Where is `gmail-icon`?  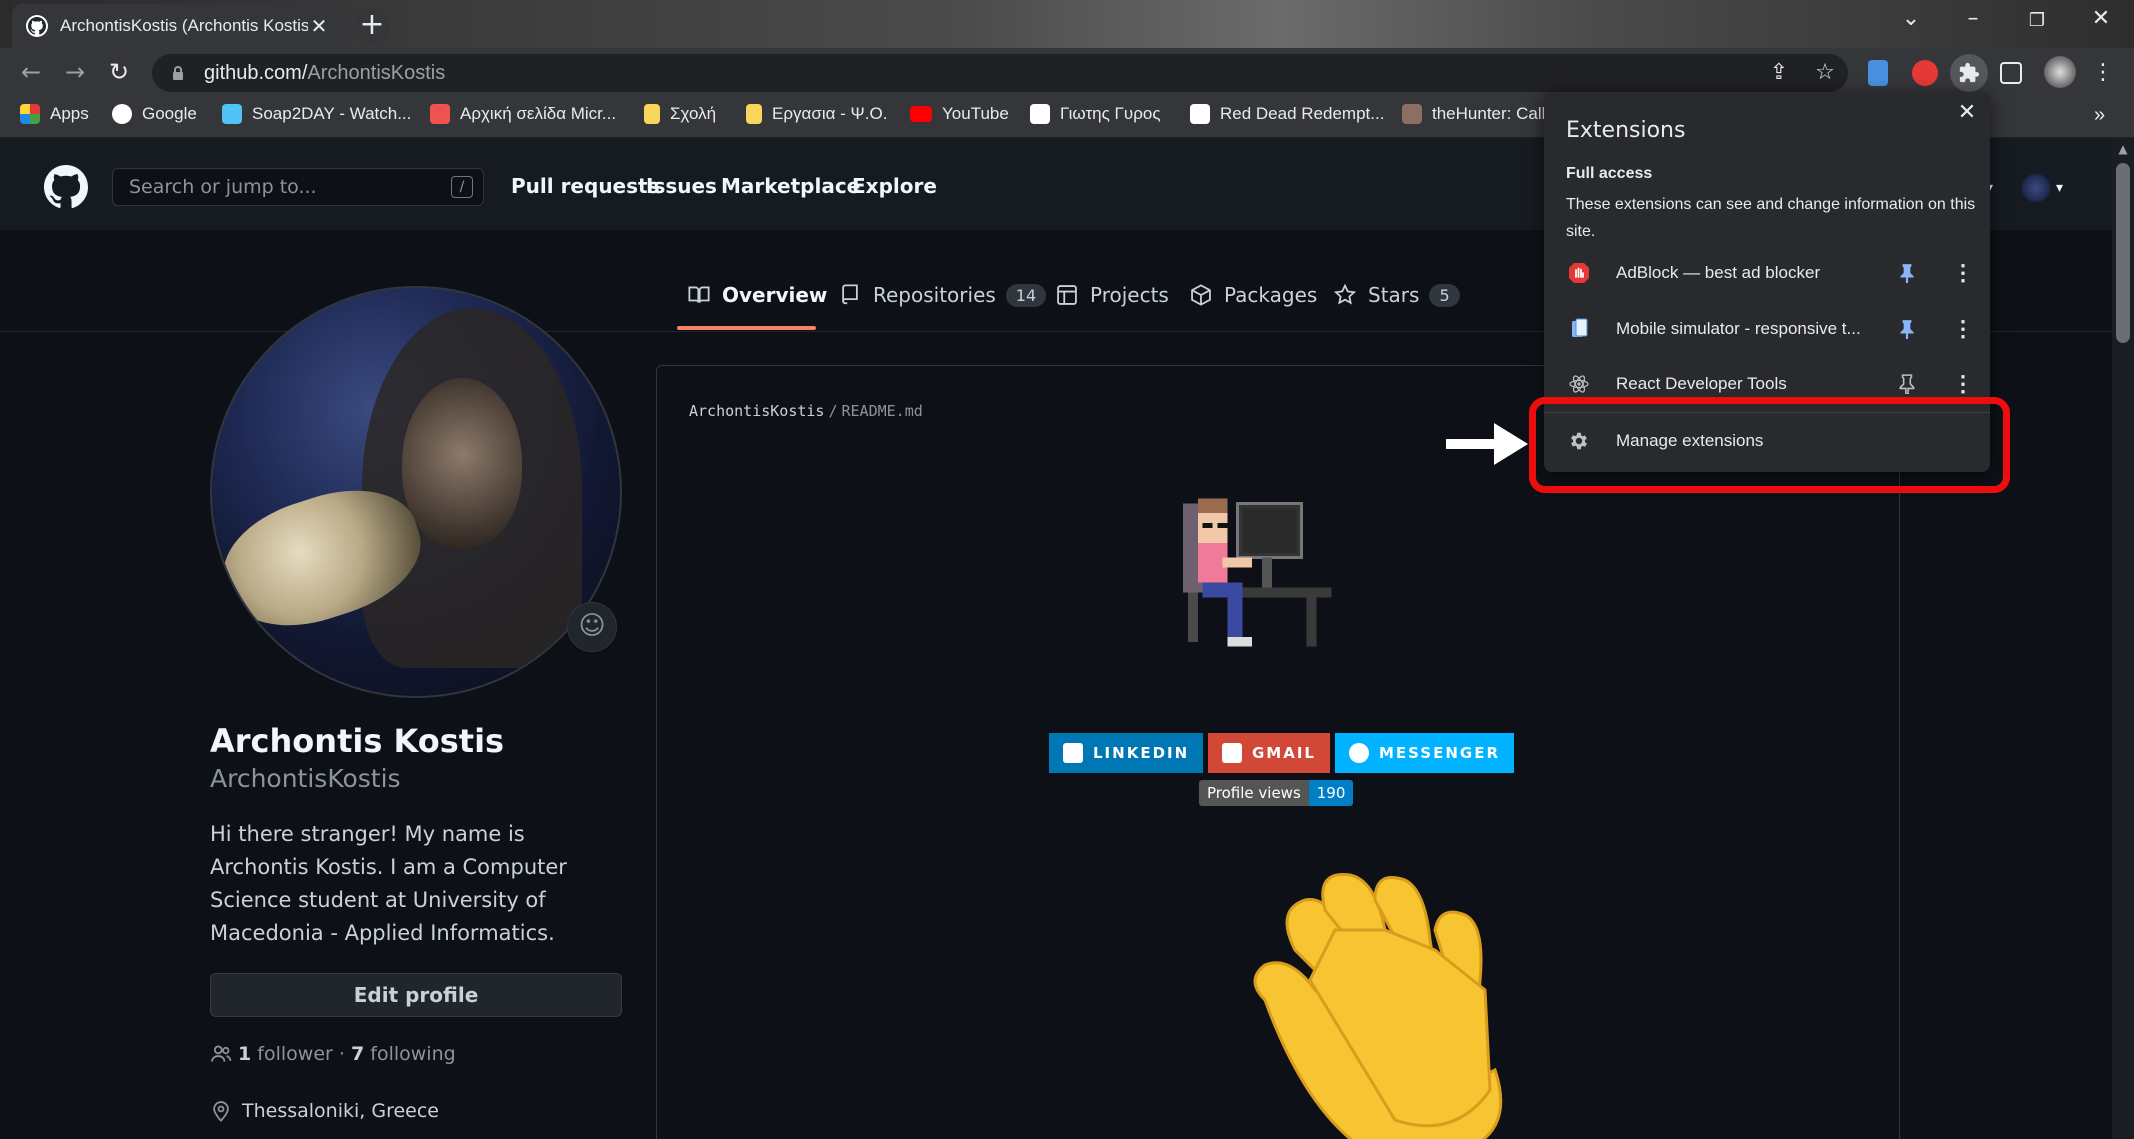
gmail-icon is located at coordinates (1232, 753).